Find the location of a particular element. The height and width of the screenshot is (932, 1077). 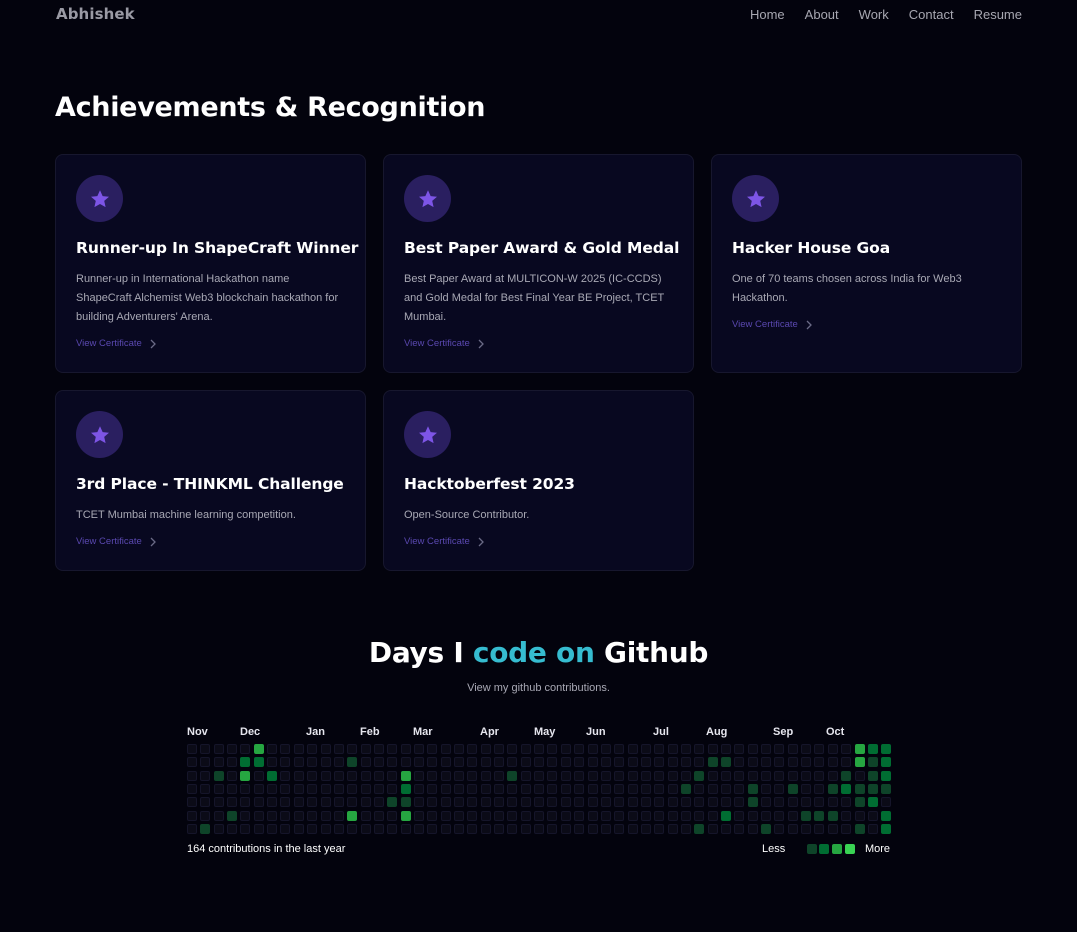

nav-link-about: About is located at coordinates (822, 14).